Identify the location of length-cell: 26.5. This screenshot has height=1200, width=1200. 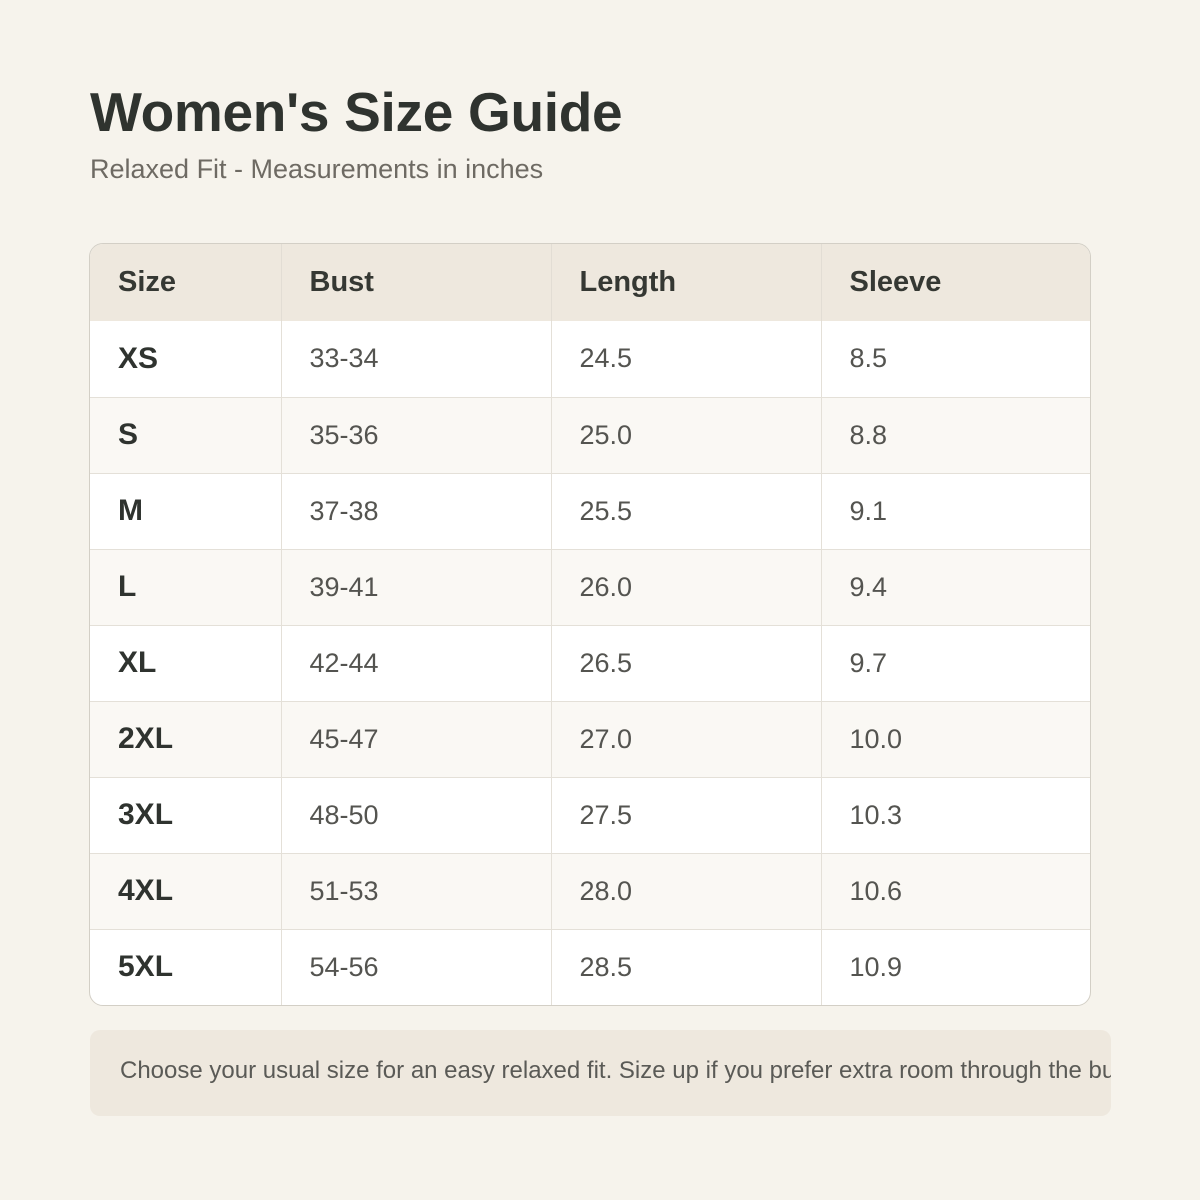
(686, 662).